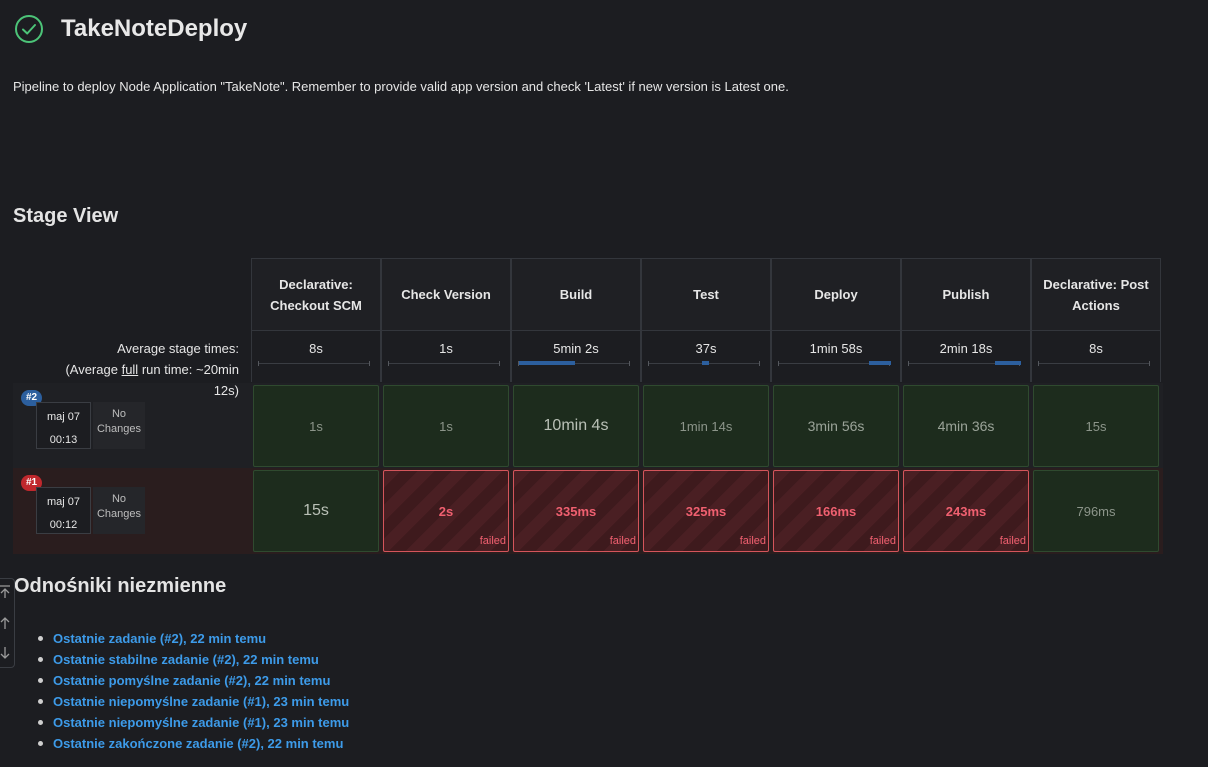 The width and height of the screenshot is (1208, 767). I want to click on stage-cell-publish: 4min 36s, so click(966, 426).